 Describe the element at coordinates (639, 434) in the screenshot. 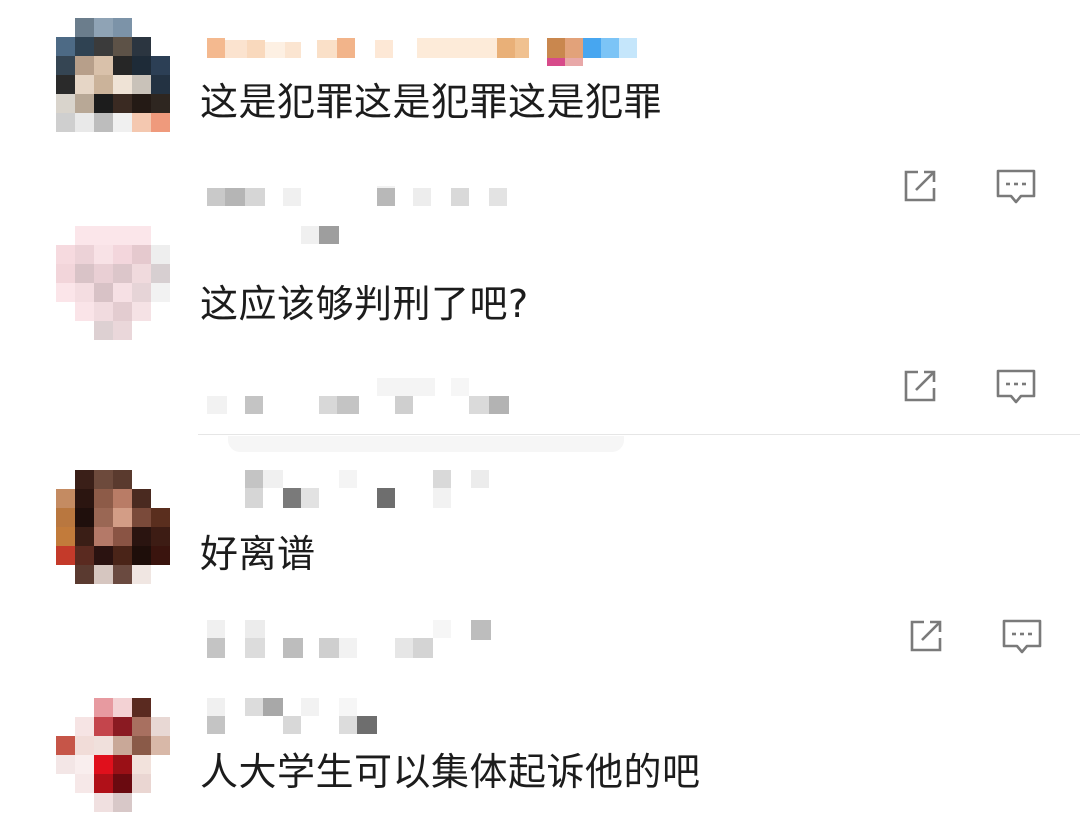

I see `section-divider` at that location.